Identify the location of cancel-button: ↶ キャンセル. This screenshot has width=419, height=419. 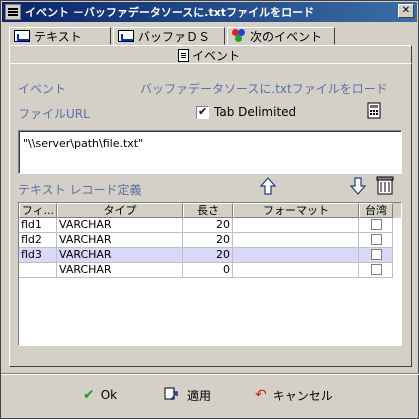
(294, 395).